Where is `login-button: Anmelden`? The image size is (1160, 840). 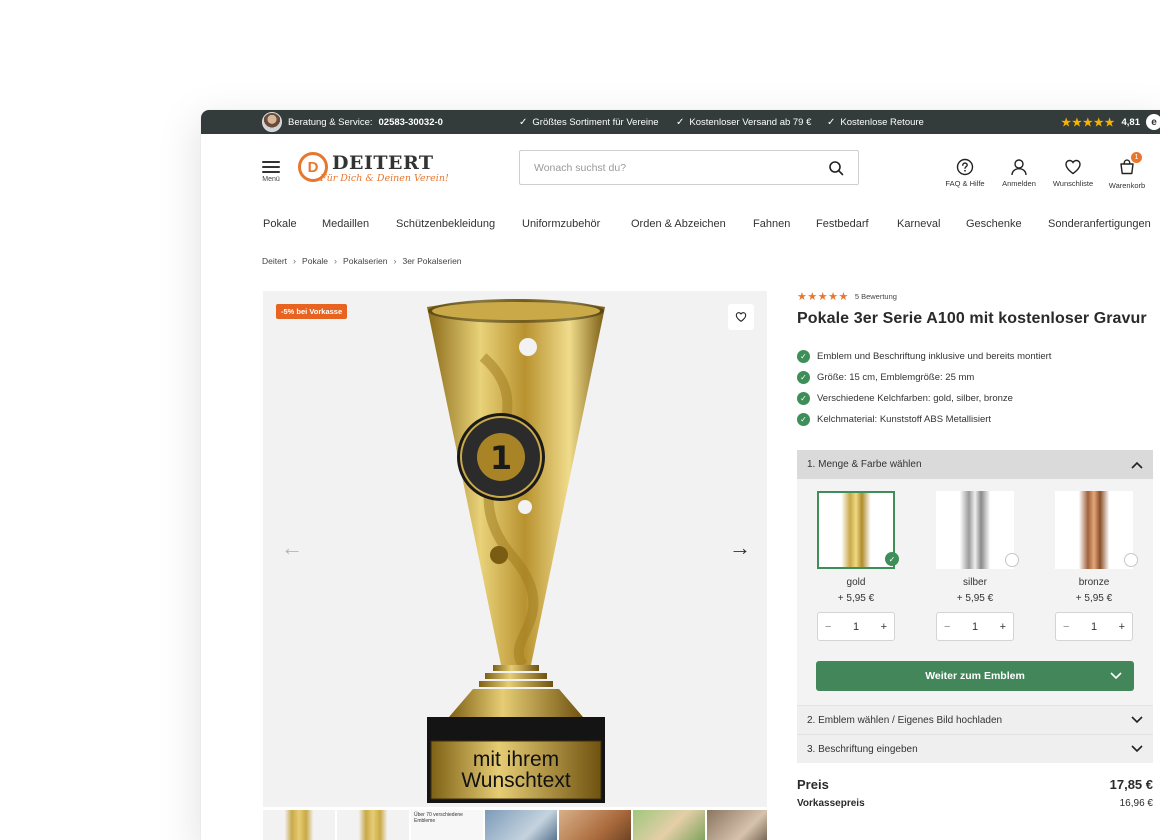
login-button: Anmelden is located at coordinates (1019, 174).